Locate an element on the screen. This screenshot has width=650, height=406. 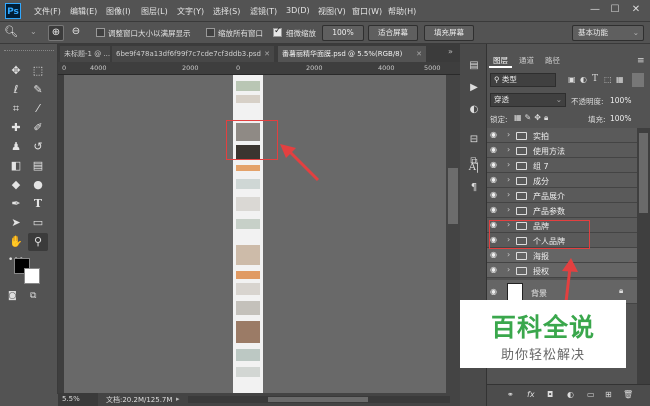
filter-adjust-icon: ◐ is located at coordinates (583, 79).